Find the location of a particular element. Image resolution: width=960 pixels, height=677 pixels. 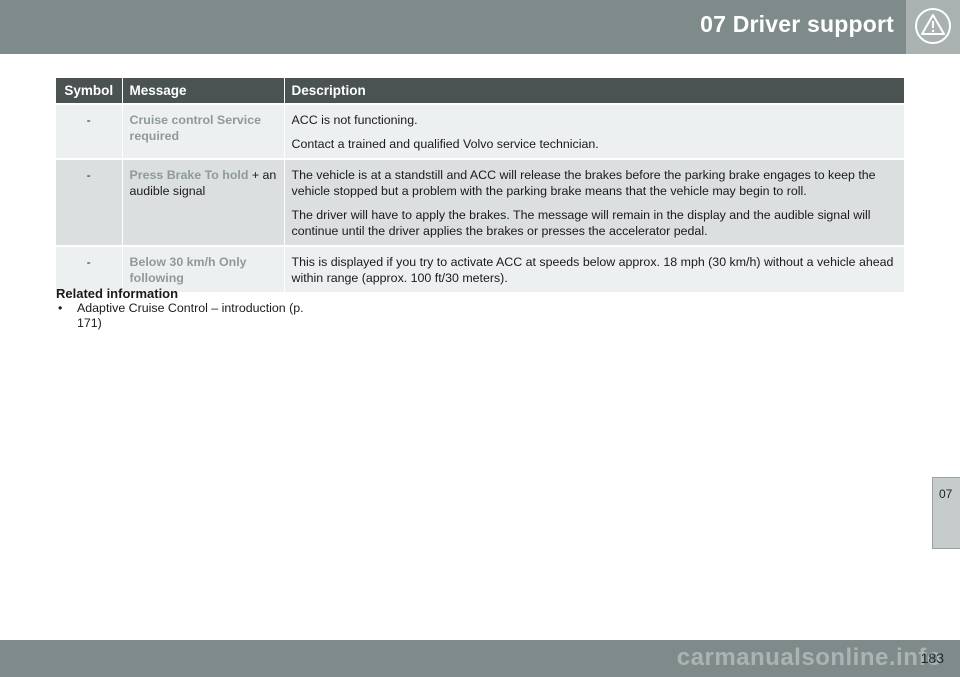

message-cell: Cruise control Service required is located at coordinates (203, 131).